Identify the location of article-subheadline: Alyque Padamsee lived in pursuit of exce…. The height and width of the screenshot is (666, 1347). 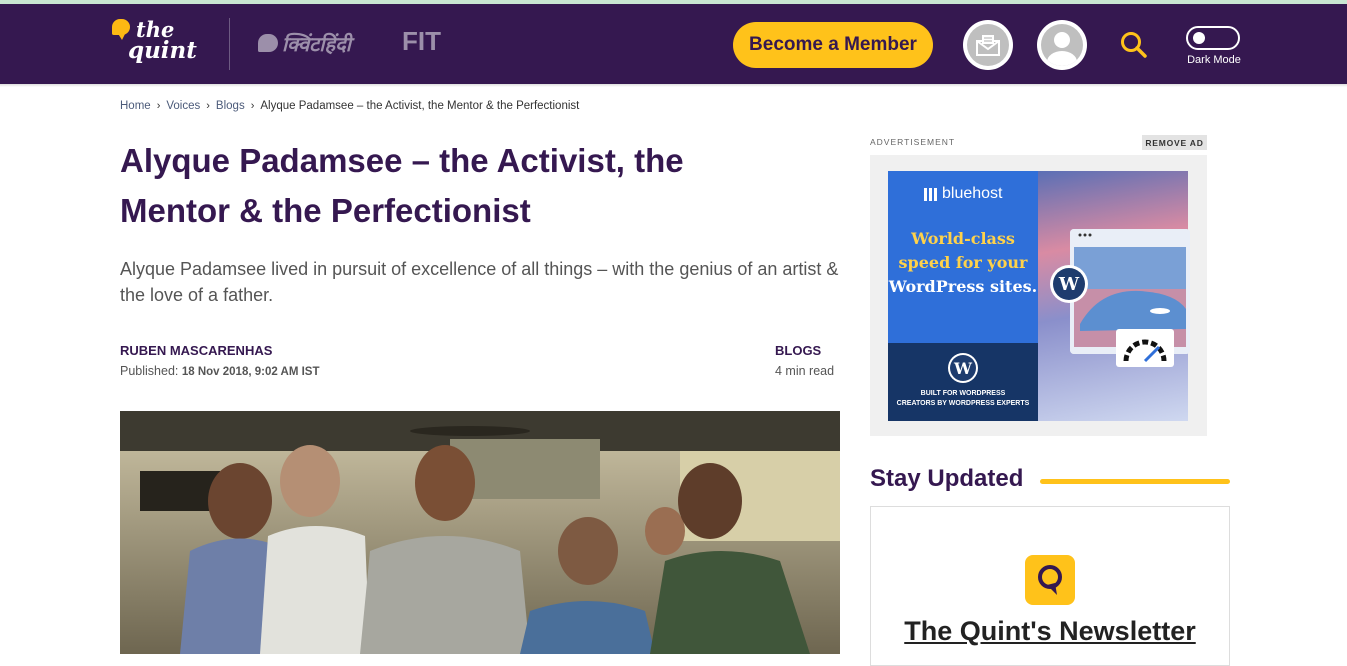
(479, 282).